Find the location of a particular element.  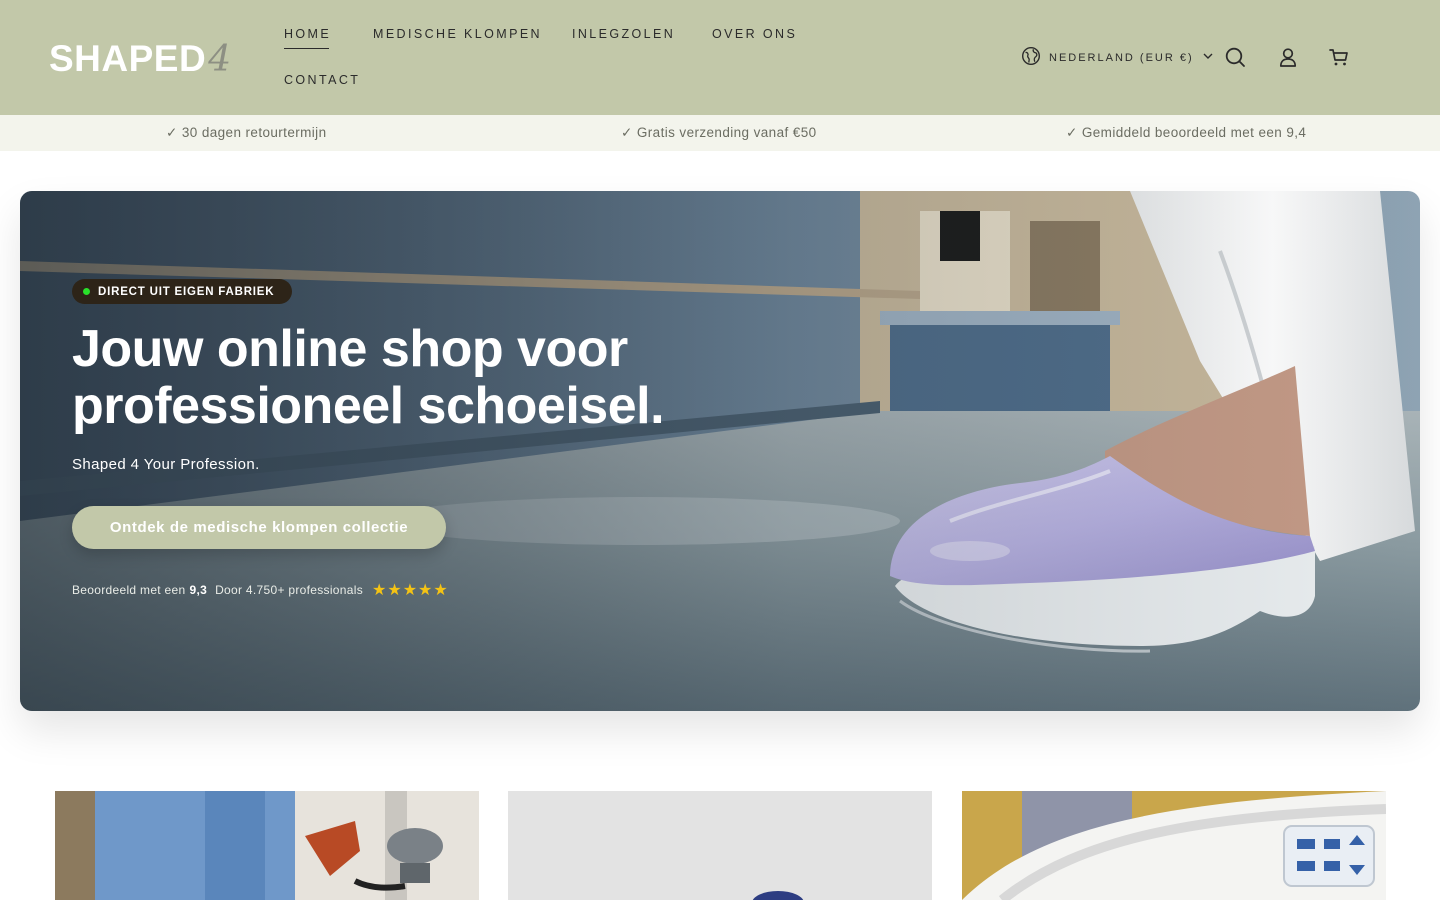

status-dot is located at coordinates (86, 291).